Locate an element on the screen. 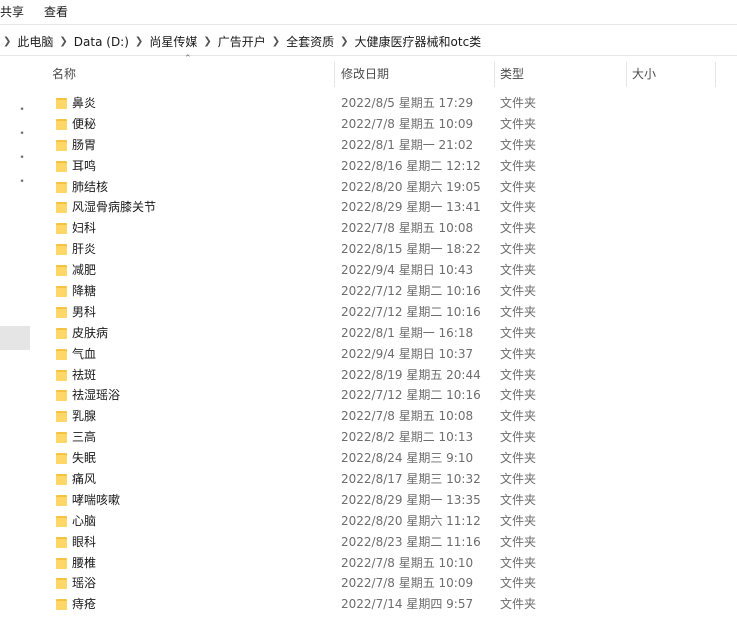 Image resolution: width=737 pixels, height=640 pixels. file-name: 祛湿瑶浴 is located at coordinates (96, 395).